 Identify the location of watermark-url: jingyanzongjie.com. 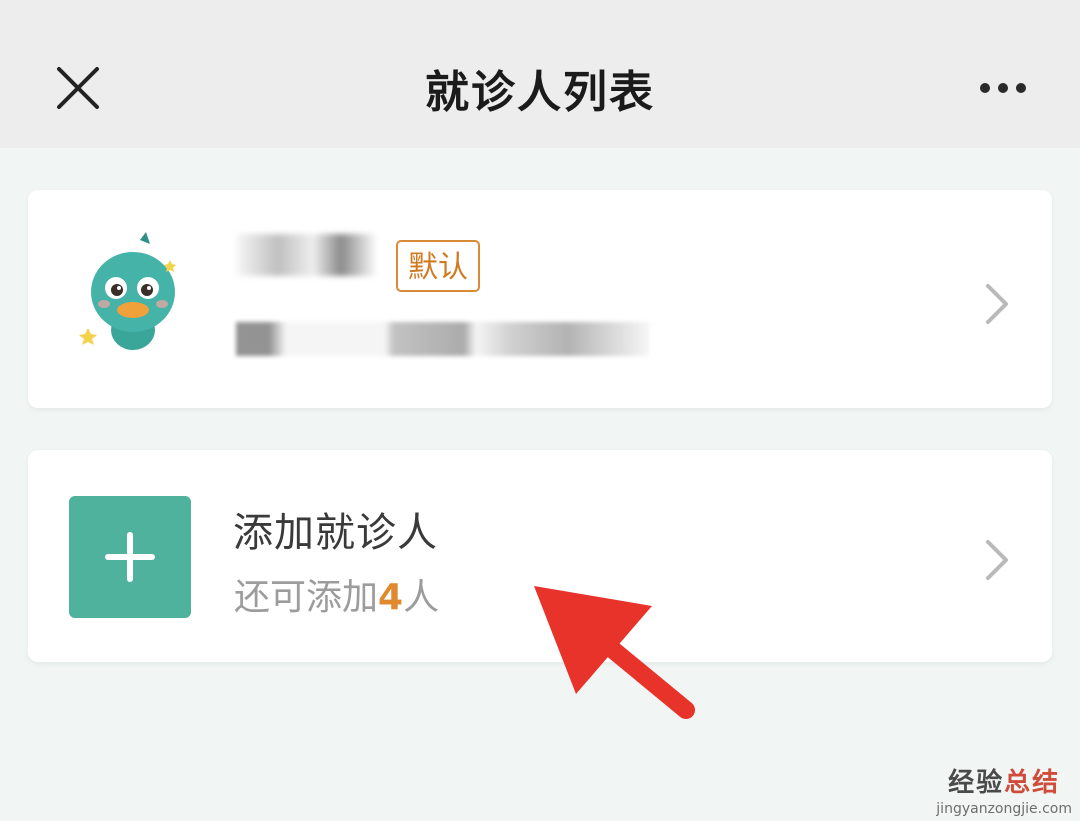
(1004, 809).